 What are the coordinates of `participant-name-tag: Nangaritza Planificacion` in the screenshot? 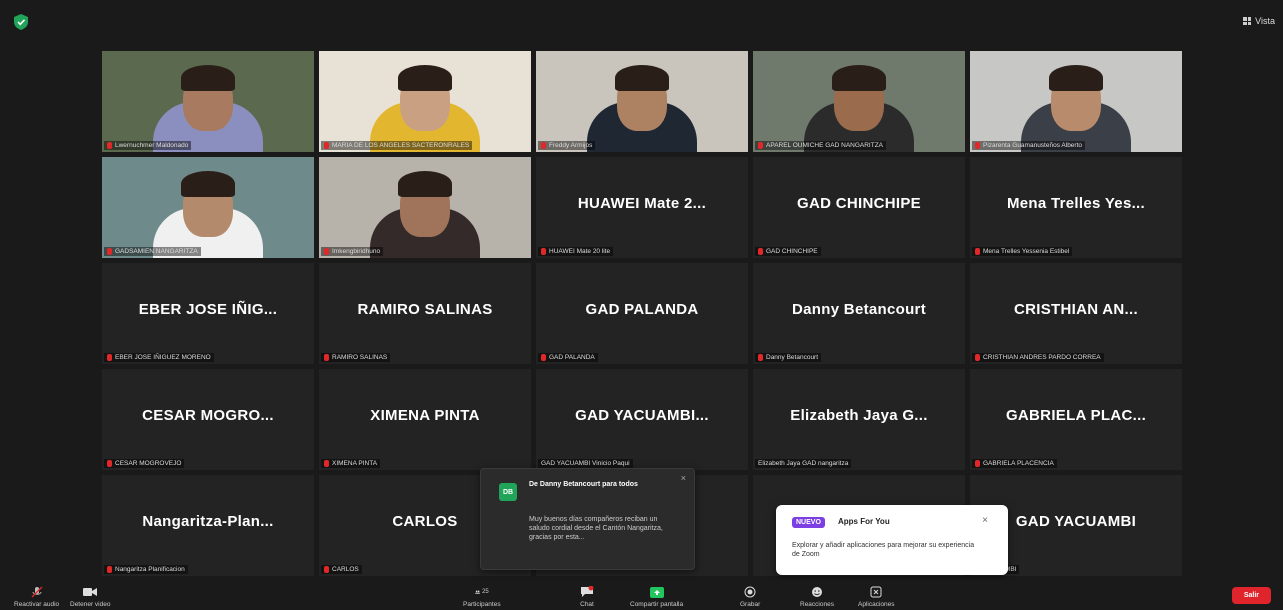 It's located at (146, 569).